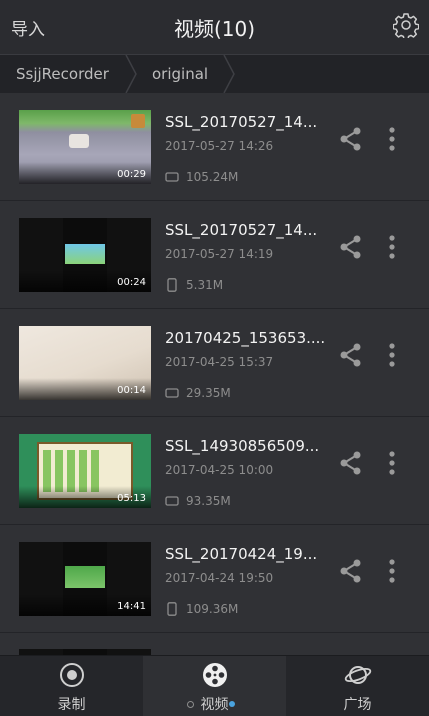 Image resolution: width=429 pixels, height=716 pixels. Describe the element at coordinates (219, 254) in the screenshot. I see `video-date: 2017-05-27 14:19` at that location.